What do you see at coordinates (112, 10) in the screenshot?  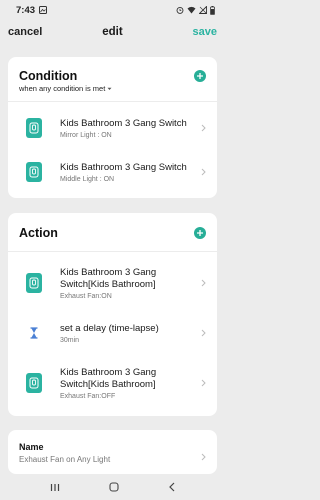 I see `status-bar: 7:43` at bounding box center [112, 10].